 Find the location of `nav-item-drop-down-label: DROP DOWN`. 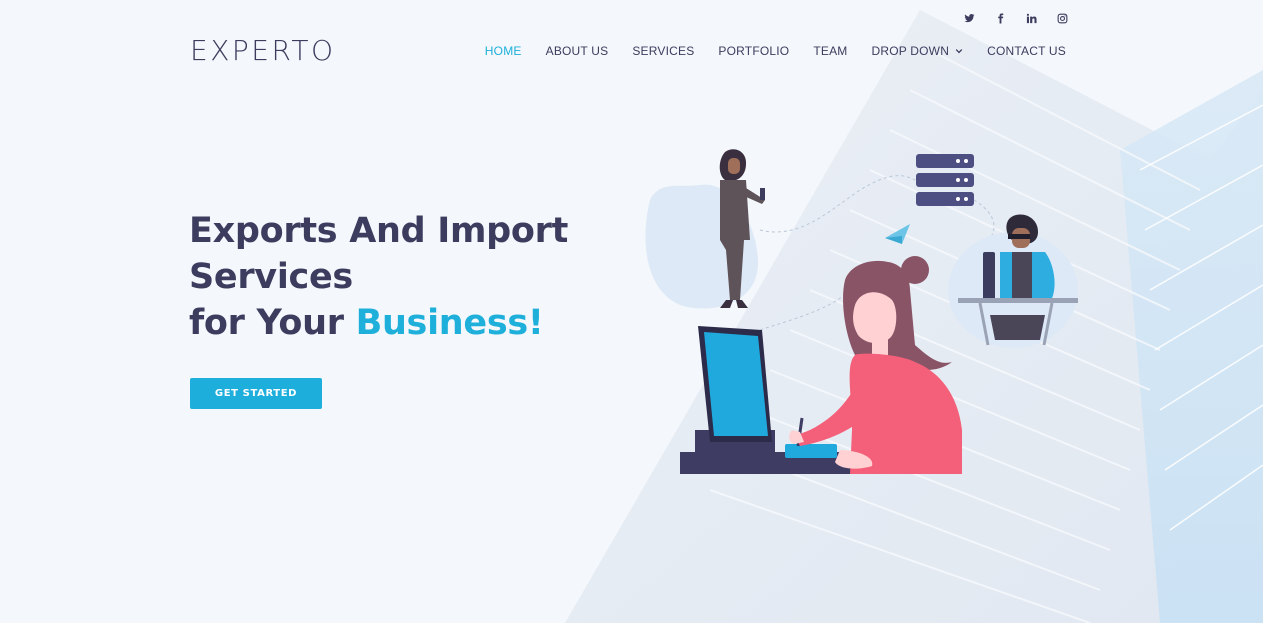

nav-item-drop-down-label: DROP DOWN is located at coordinates (910, 51).